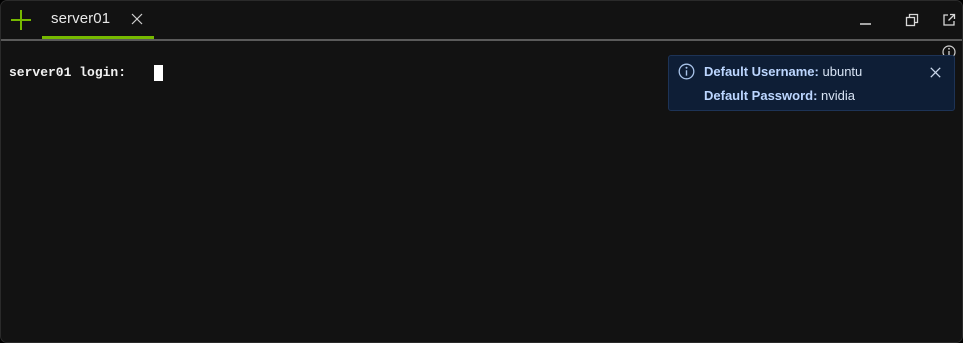 The image size is (963, 343). What do you see at coordinates (81, 18) in the screenshot?
I see `tab-label: server01` at bounding box center [81, 18].